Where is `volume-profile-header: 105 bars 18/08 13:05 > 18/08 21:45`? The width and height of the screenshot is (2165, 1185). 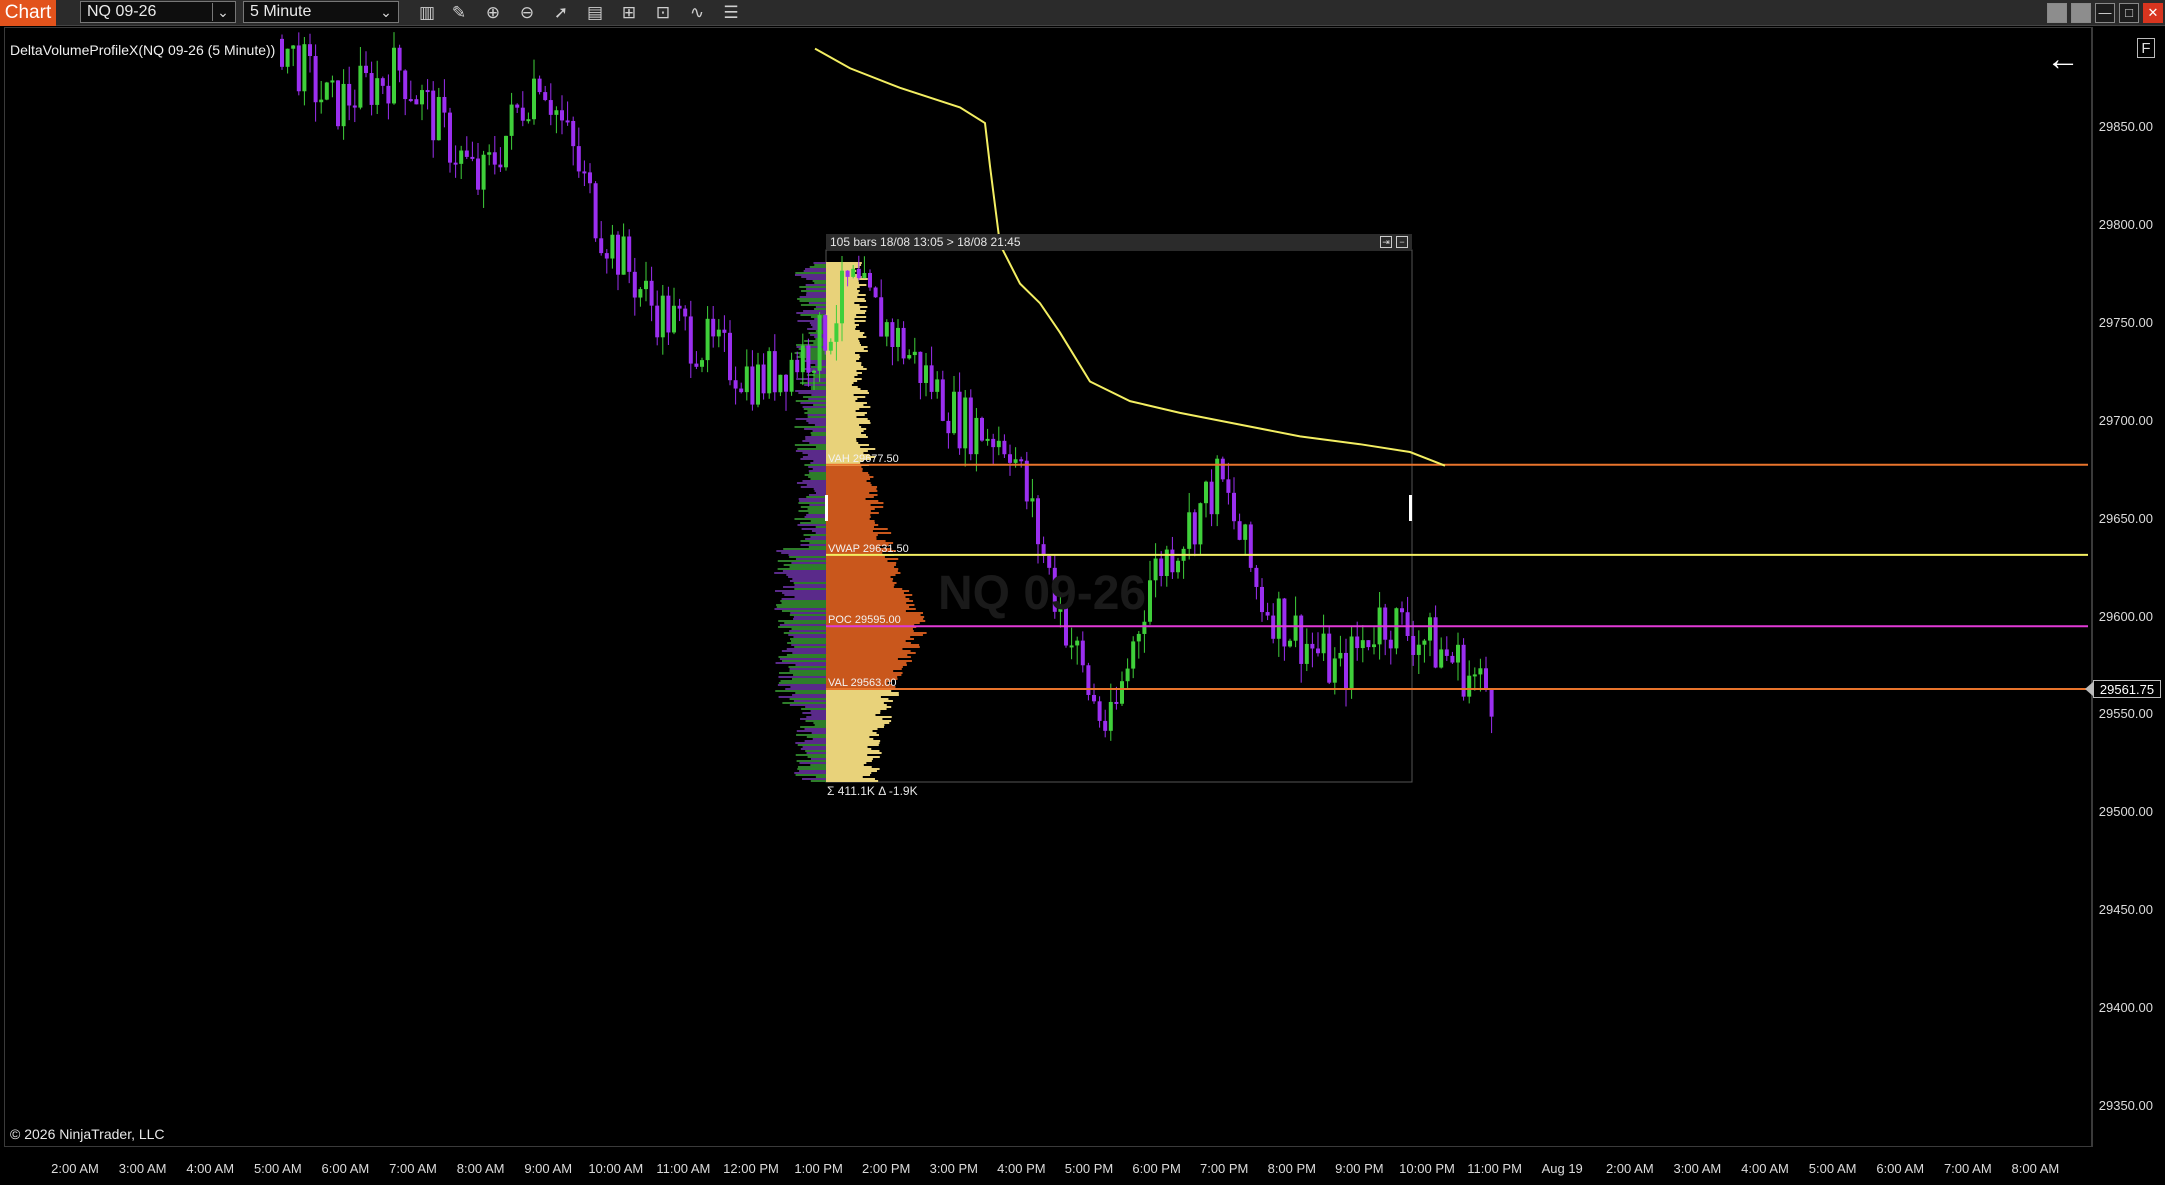 volume-profile-header: 105 bars 18/08 13:05 > 18/08 21:45 is located at coordinates (1119, 242).